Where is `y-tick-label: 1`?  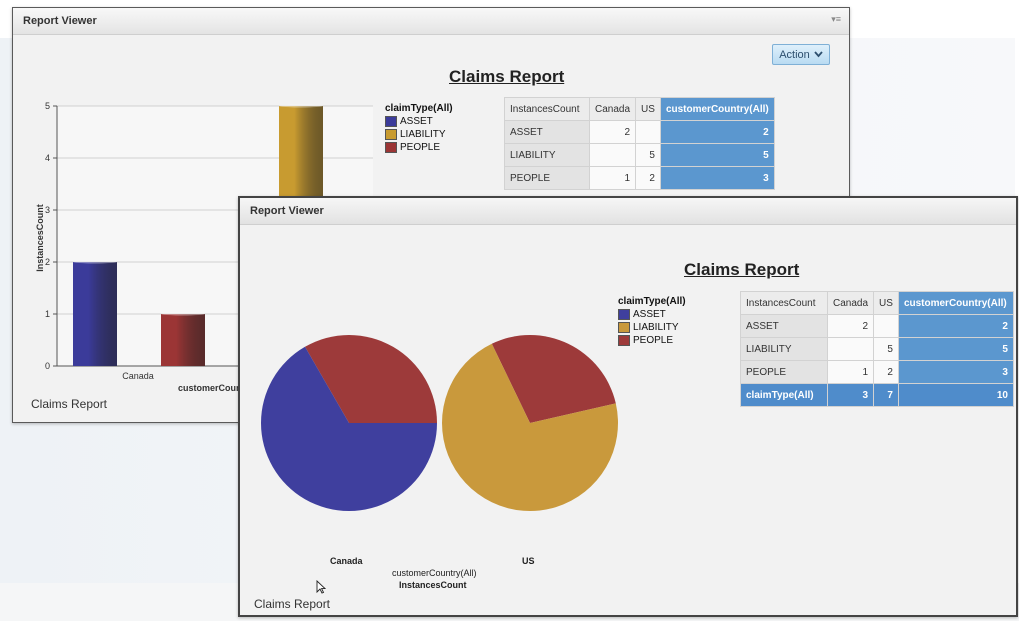 y-tick-label: 1 is located at coordinates (47, 314).